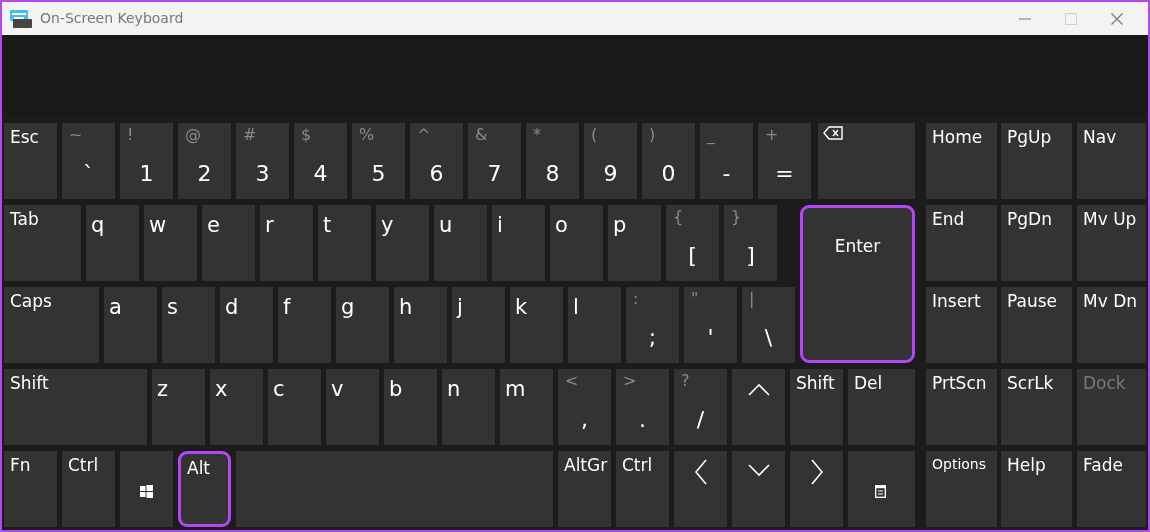 The height and width of the screenshot is (532, 1150). What do you see at coordinates (881, 407) in the screenshot?
I see `keyboard-key: Del` at bounding box center [881, 407].